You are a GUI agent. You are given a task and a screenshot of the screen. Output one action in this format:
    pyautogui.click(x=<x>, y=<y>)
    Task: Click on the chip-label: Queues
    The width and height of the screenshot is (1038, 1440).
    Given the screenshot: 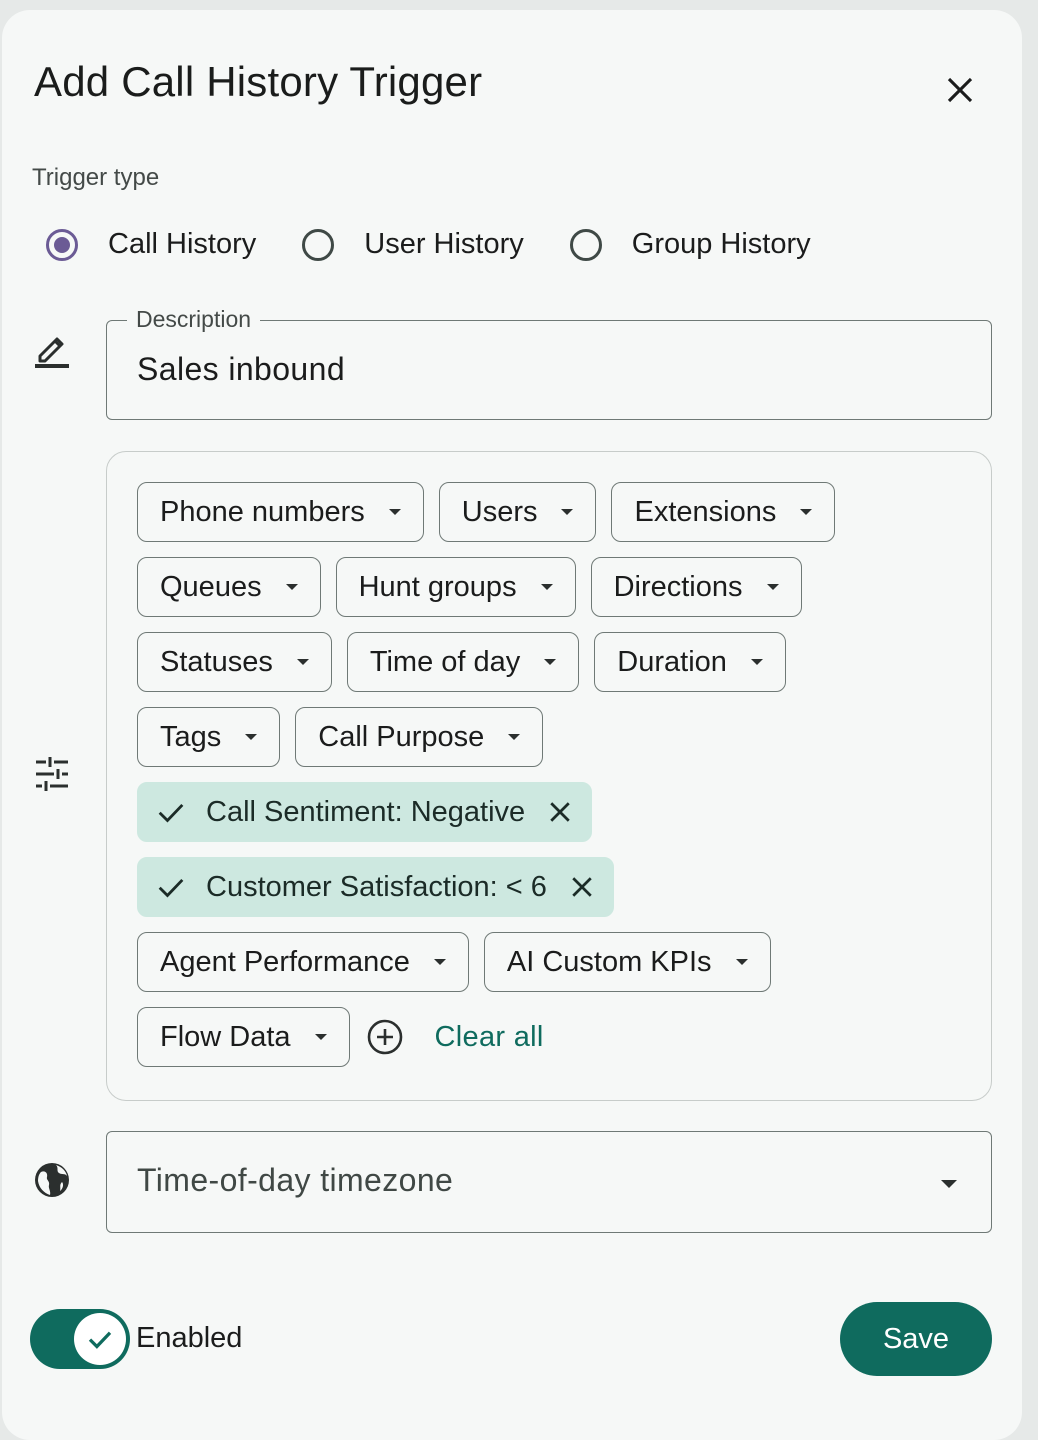 What is the action you would take?
    pyautogui.click(x=211, y=586)
    